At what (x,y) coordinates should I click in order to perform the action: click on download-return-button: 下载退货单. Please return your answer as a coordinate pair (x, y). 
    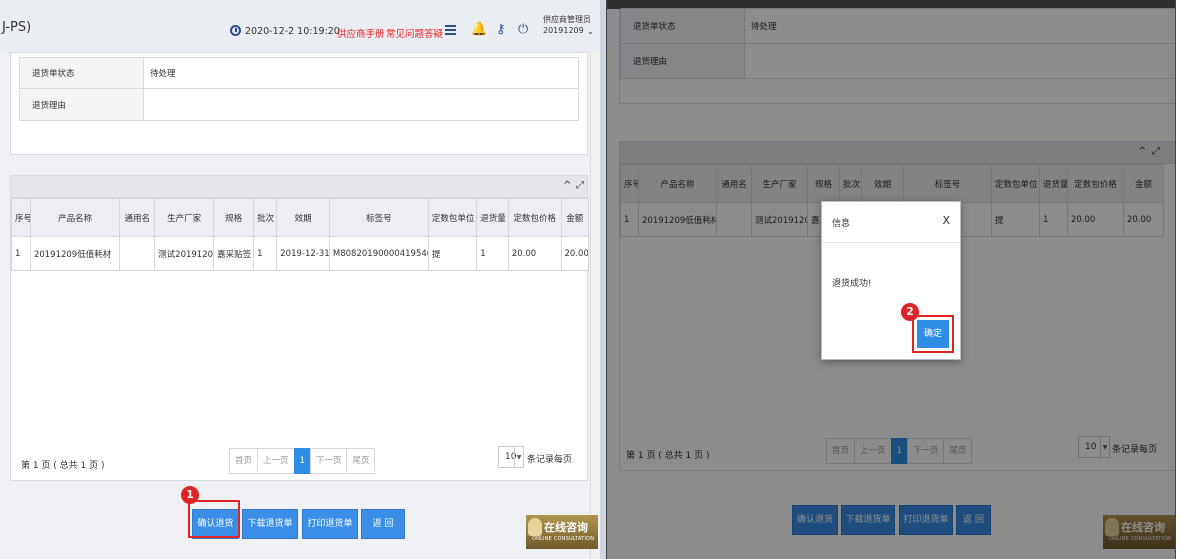
    Looking at the image, I should click on (270, 524).